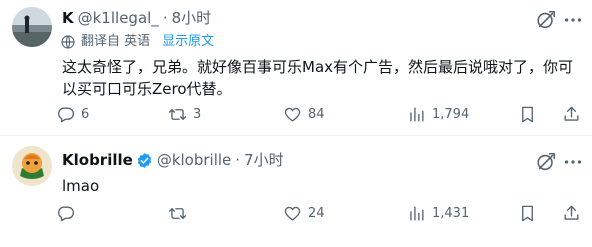 The image size is (592, 247). What do you see at coordinates (264, 160) in the screenshot?
I see `timestamp: 7小时` at bounding box center [264, 160].